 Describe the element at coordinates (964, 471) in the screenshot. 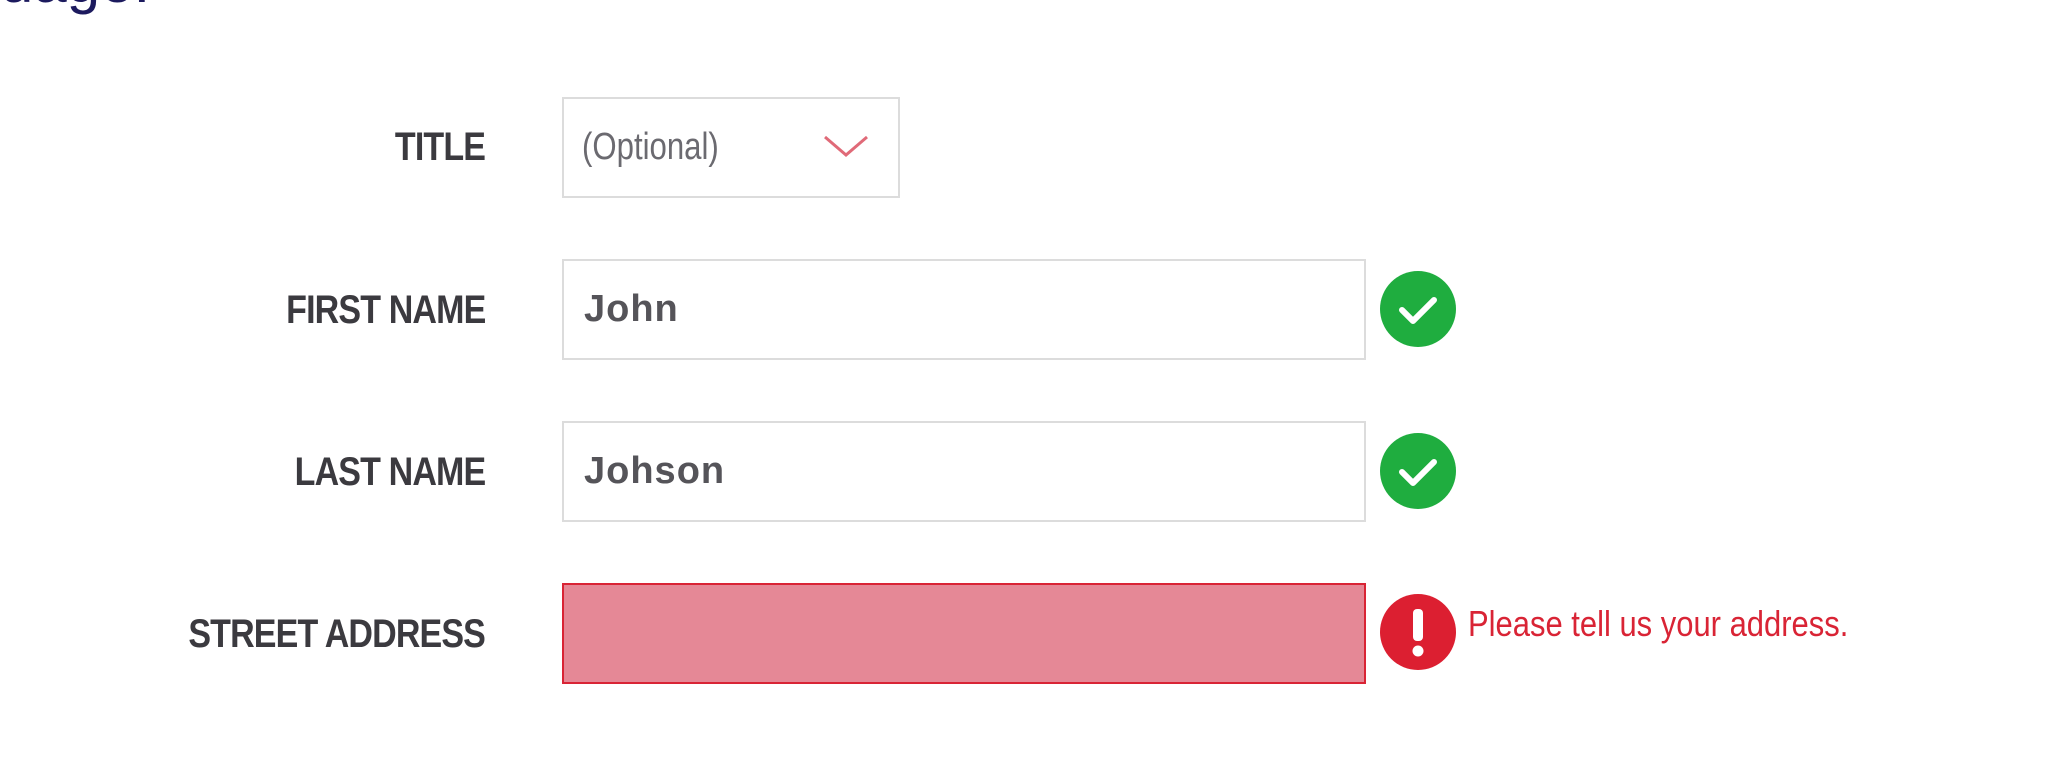

I see `last-name-input: Johson` at that location.